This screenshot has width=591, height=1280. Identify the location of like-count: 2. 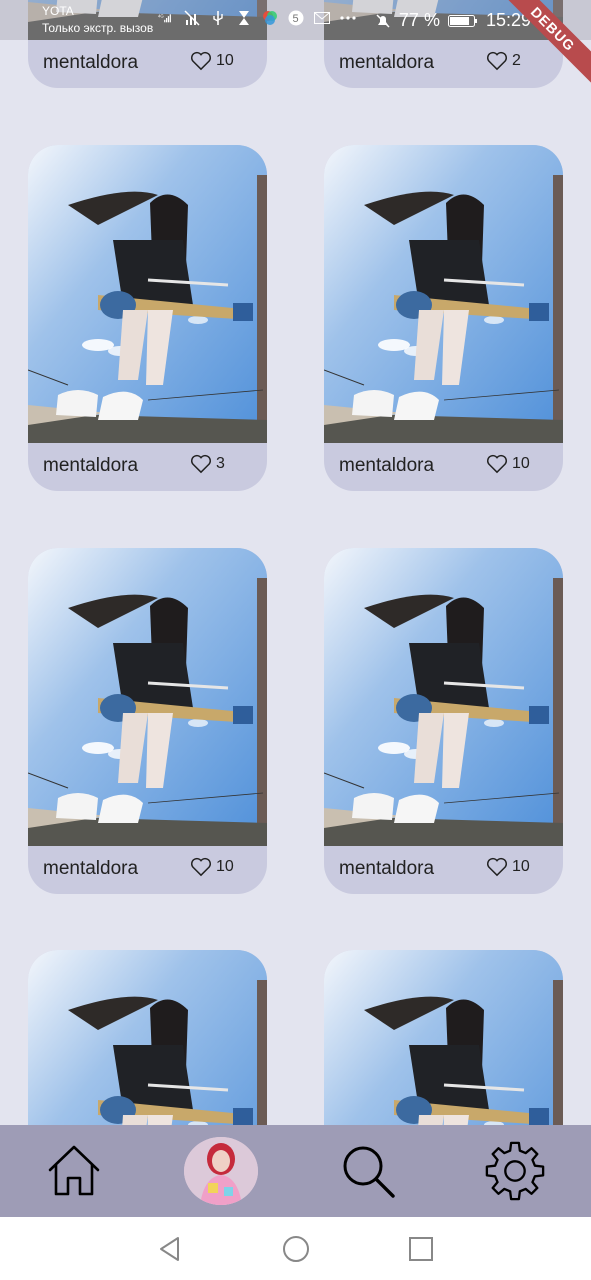
(516, 60).